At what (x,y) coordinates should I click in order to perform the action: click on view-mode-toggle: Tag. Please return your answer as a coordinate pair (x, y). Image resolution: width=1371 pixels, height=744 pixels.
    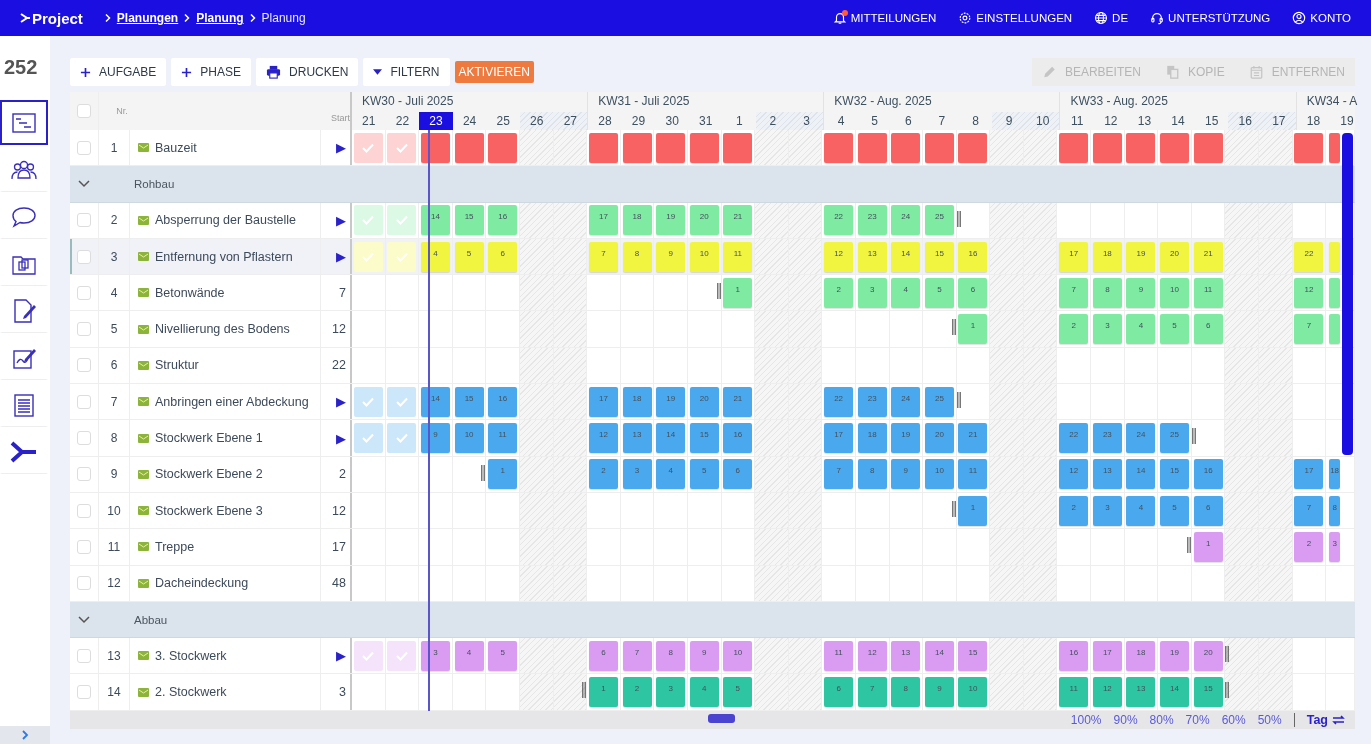
    Looking at the image, I should click on (1325, 719).